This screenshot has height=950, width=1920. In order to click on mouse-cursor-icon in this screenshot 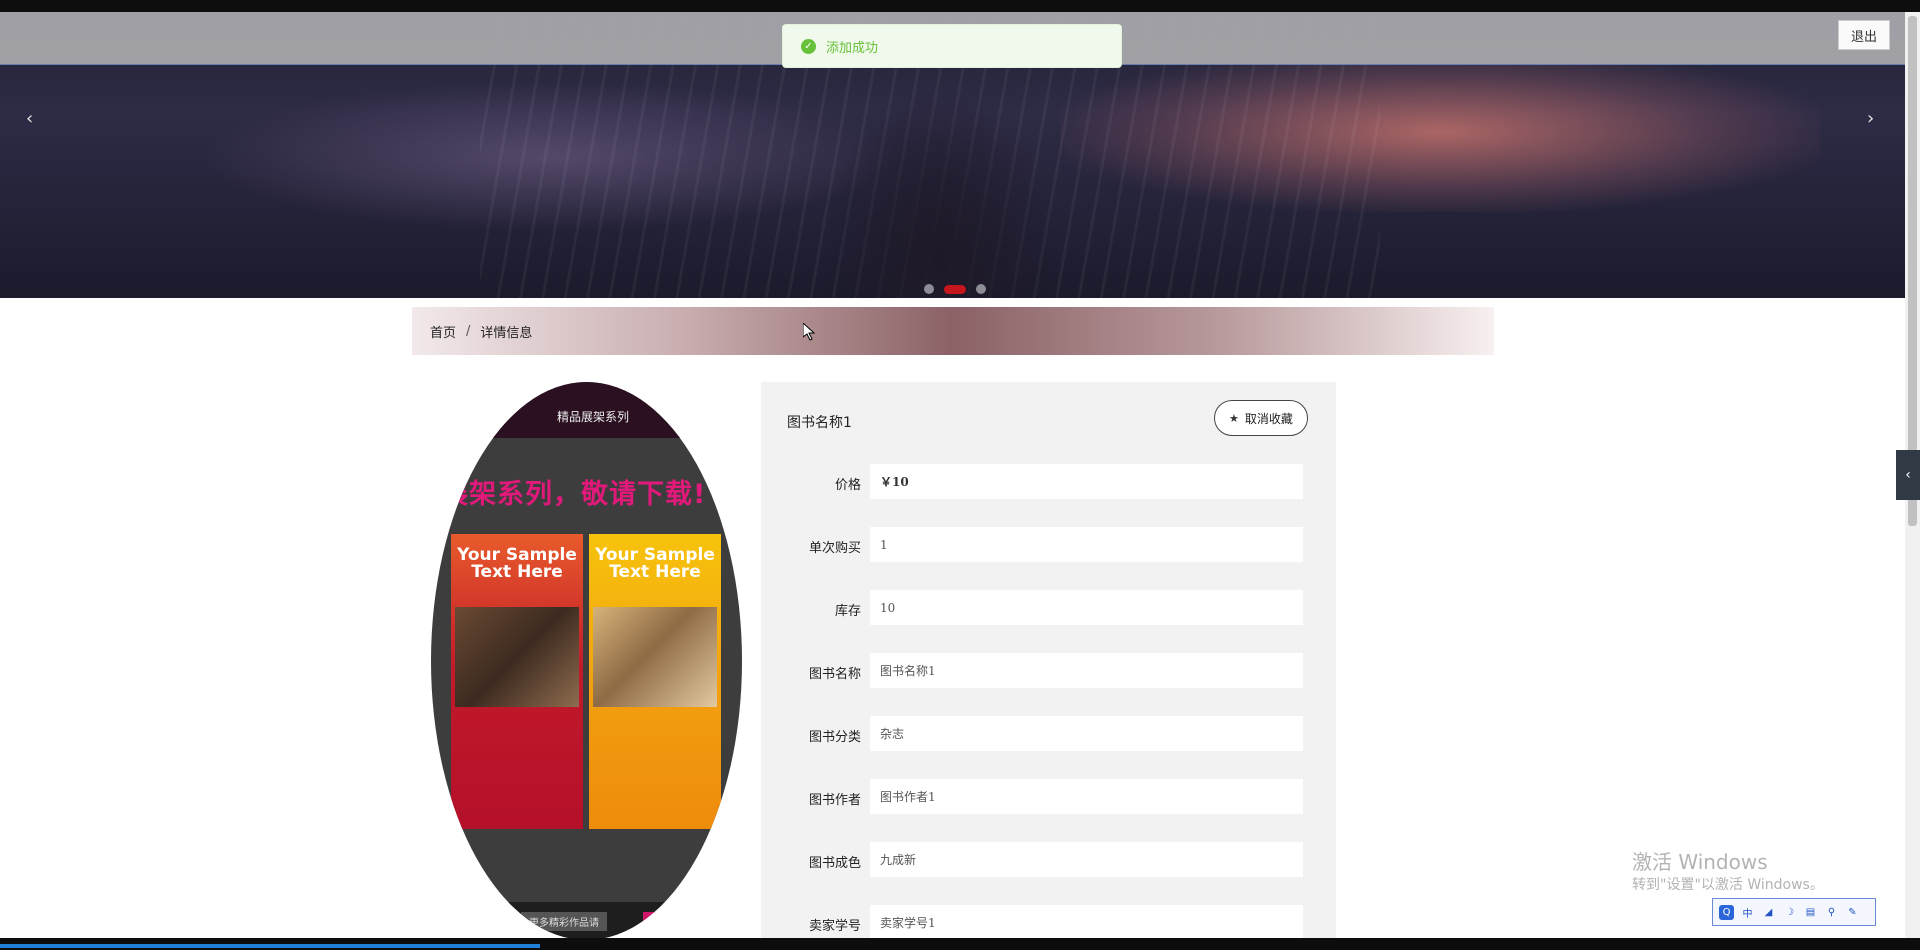, I will do `click(809, 332)`.